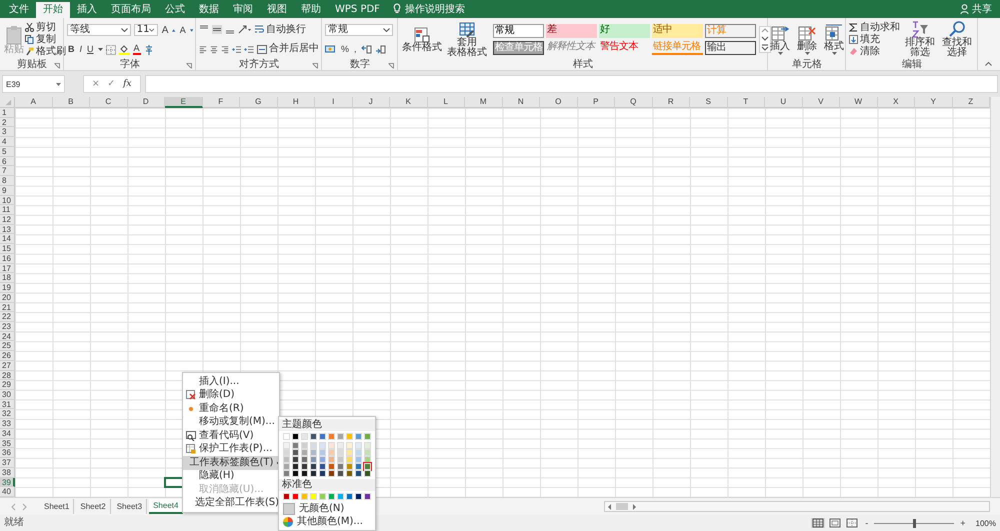  Describe the element at coordinates (995, 297) in the screenshot. I see `vertical-scrollbar` at that location.